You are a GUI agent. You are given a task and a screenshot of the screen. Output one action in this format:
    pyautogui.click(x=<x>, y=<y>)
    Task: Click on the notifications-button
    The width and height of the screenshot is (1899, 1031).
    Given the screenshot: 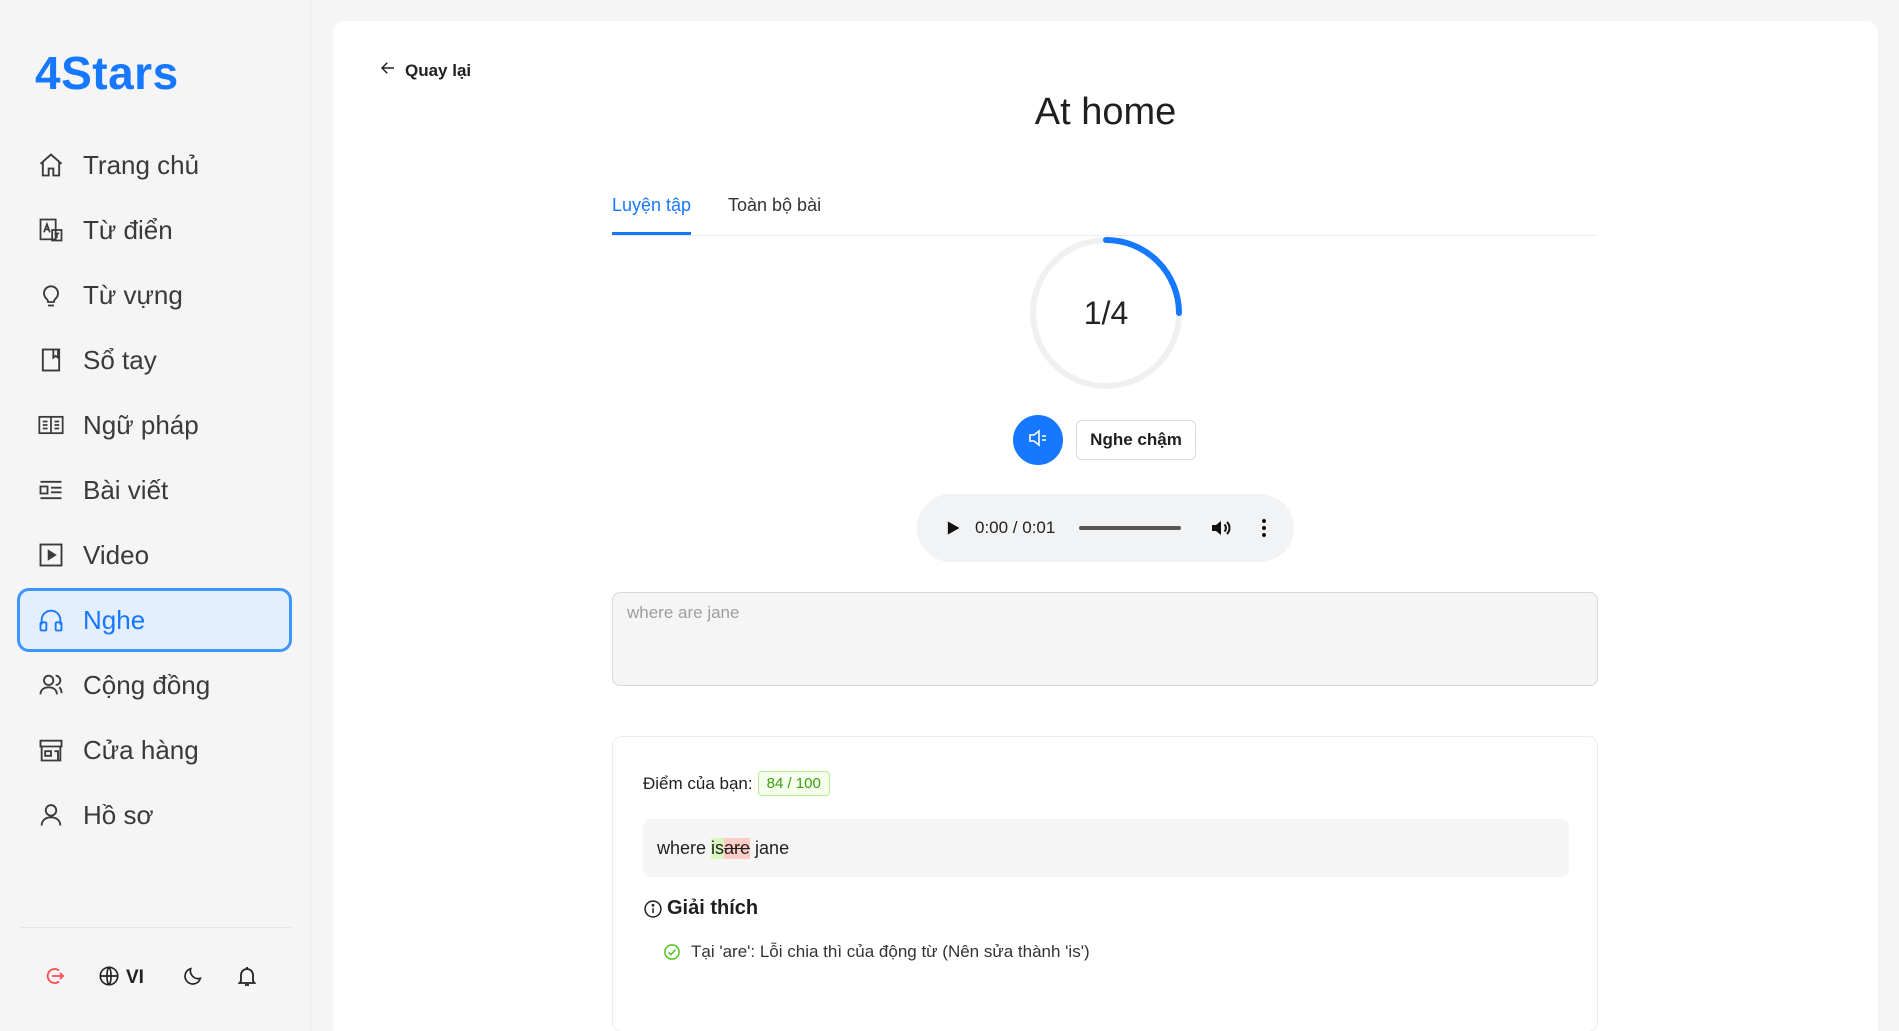 What is the action you would take?
    pyautogui.click(x=247, y=978)
    